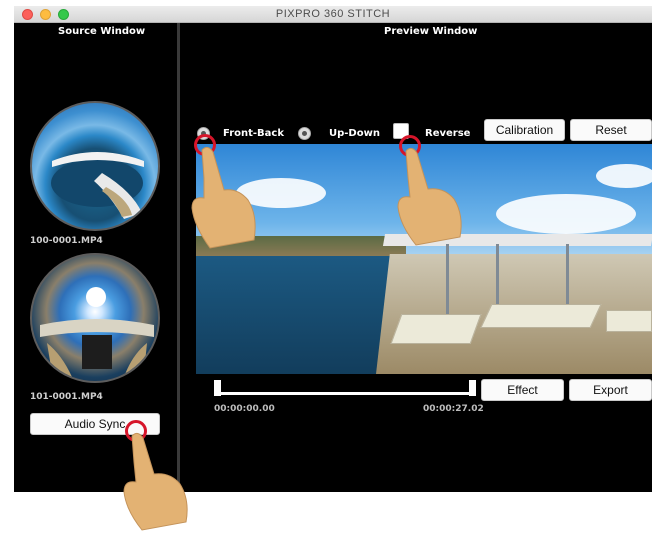  I want to click on export-button: Export, so click(610, 390).